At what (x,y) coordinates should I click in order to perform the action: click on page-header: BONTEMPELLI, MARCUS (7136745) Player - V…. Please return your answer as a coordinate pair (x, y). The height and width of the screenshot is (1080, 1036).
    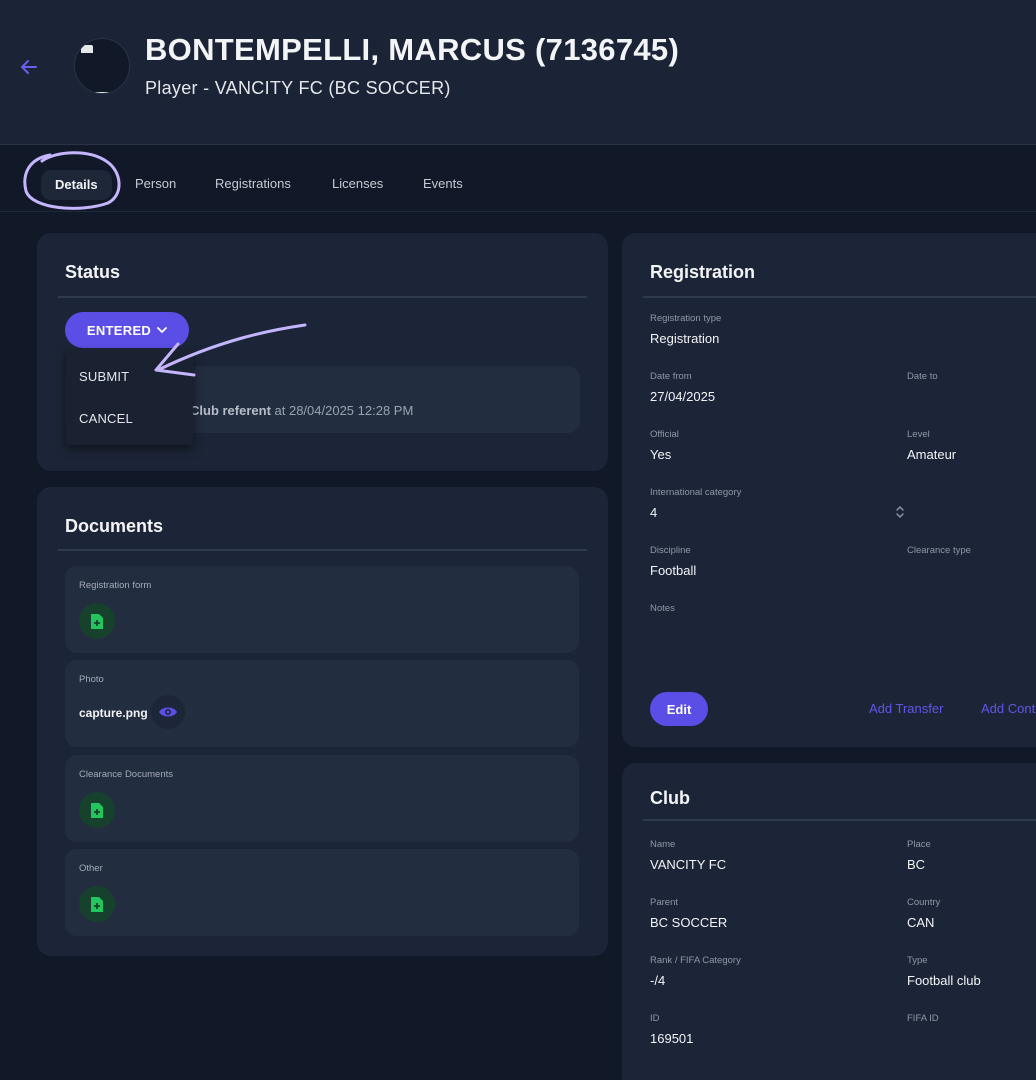
    Looking at the image, I should click on (518, 72).